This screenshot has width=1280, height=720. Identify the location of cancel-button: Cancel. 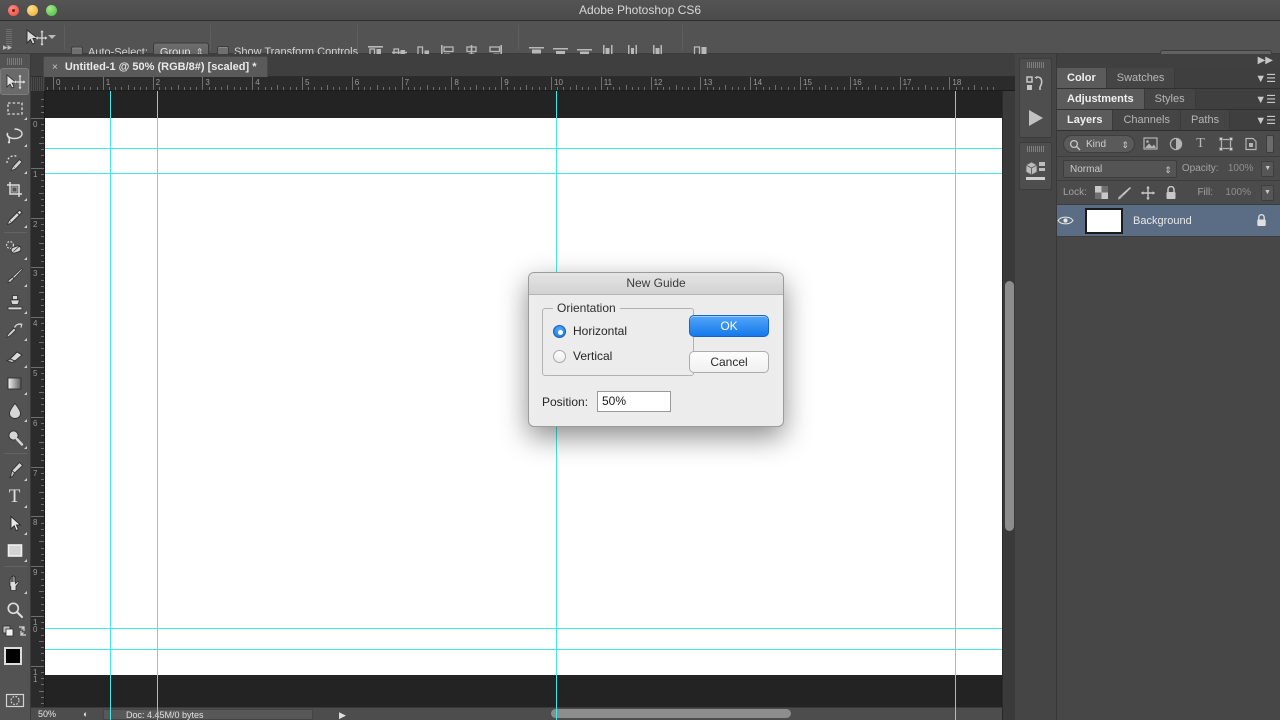
(729, 362).